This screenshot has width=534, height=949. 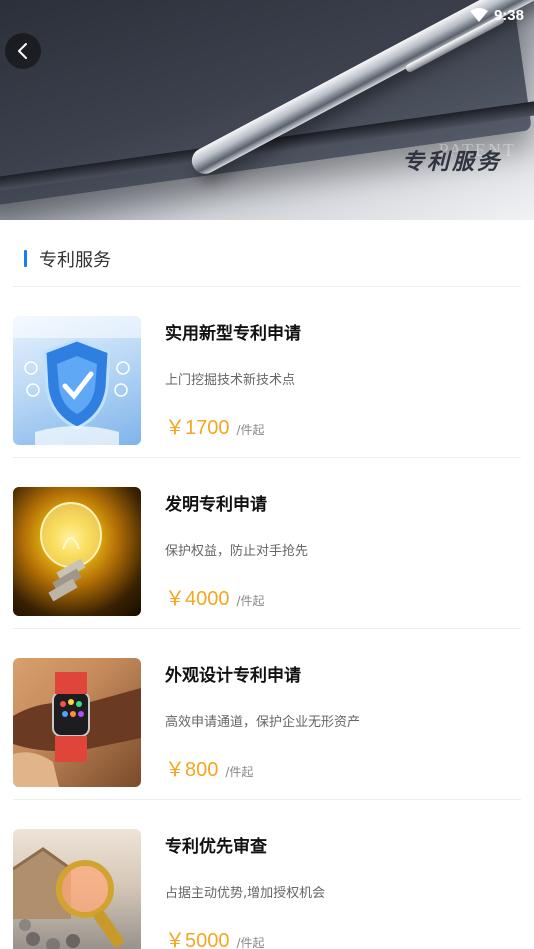 What do you see at coordinates (197, 939) in the screenshot?
I see `price-value: ￥5000` at bounding box center [197, 939].